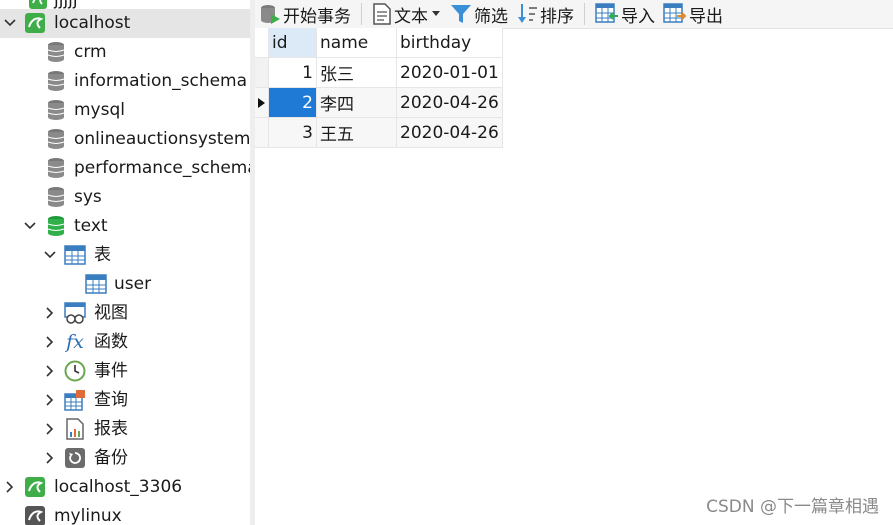 The height and width of the screenshot is (525, 893). Describe the element at coordinates (270, 14) in the screenshot. I see `transaction-icon` at that location.